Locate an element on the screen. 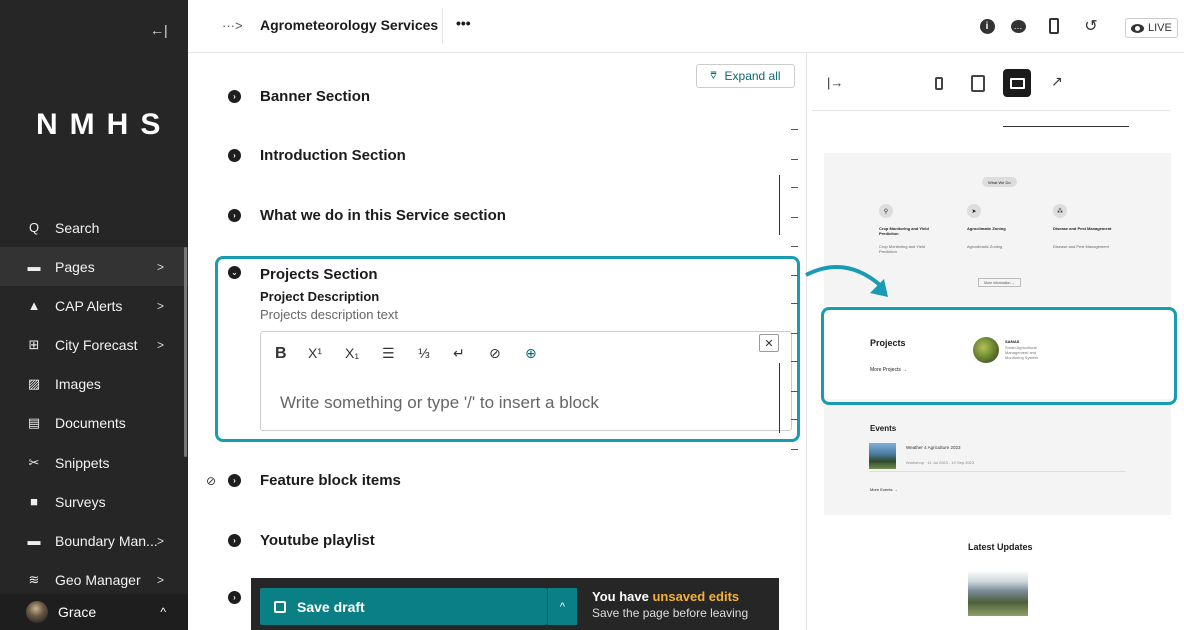 This screenshot has width=1184, height=630. collapse-sidebar-icon: ←| is located at coordinates (159, 30).